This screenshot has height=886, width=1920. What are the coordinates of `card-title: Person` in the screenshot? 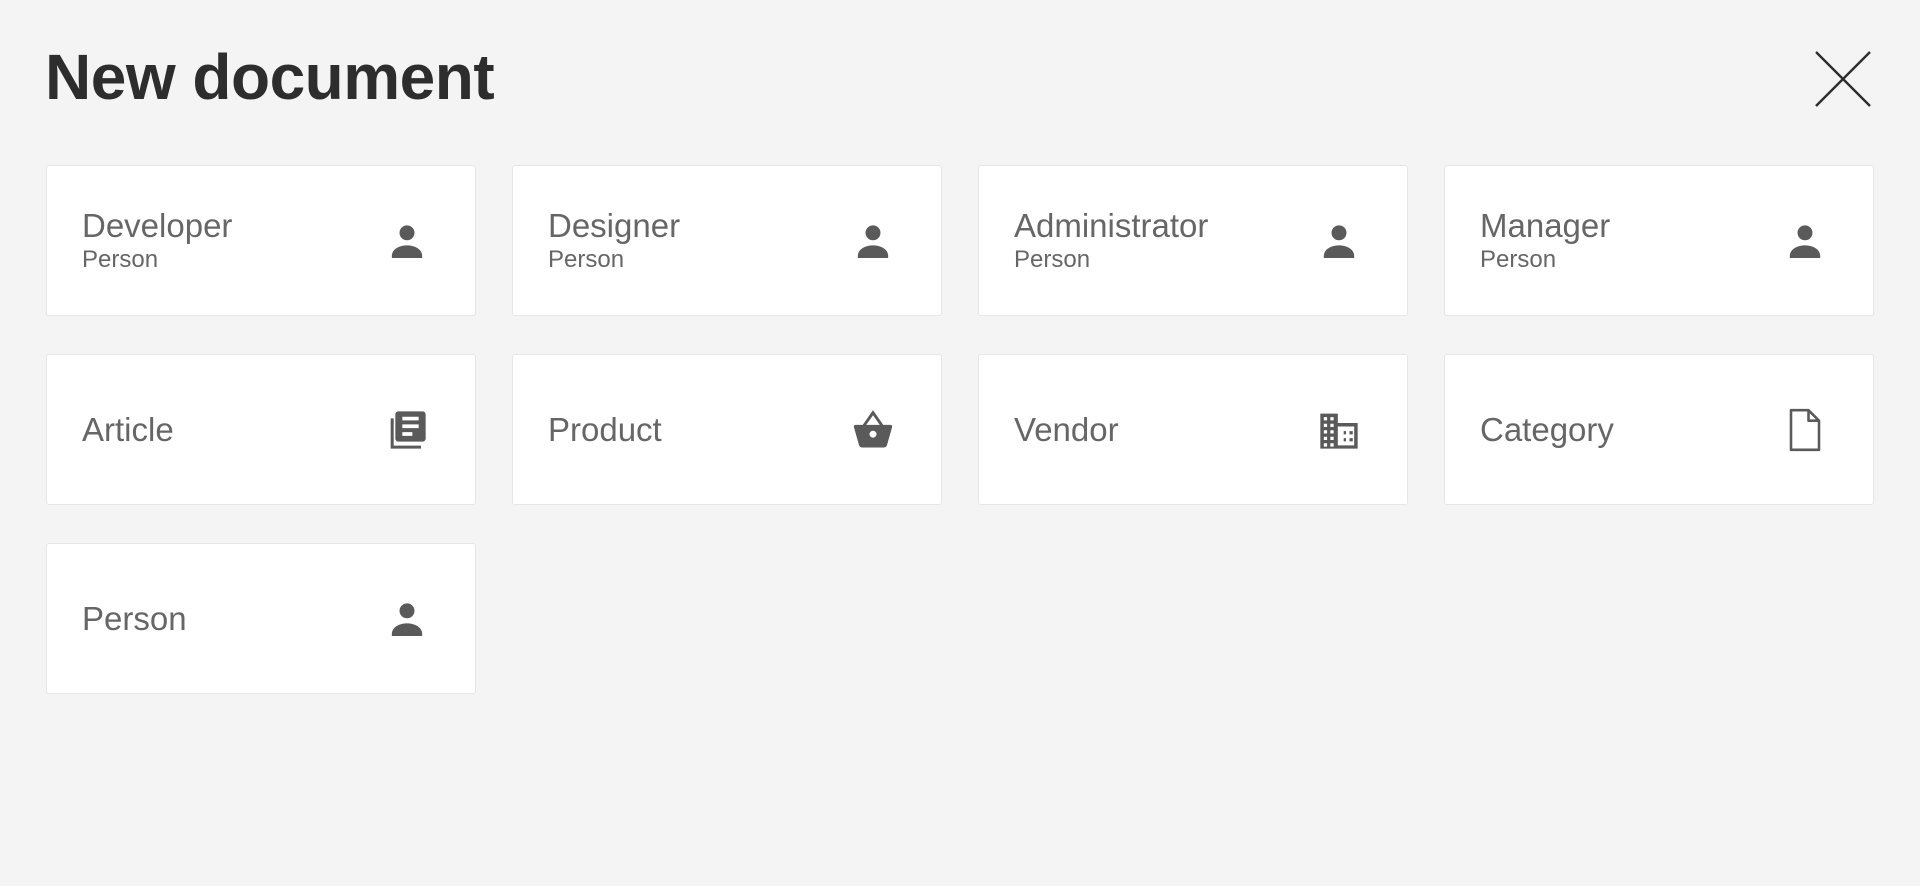 It's located at (134, 618).